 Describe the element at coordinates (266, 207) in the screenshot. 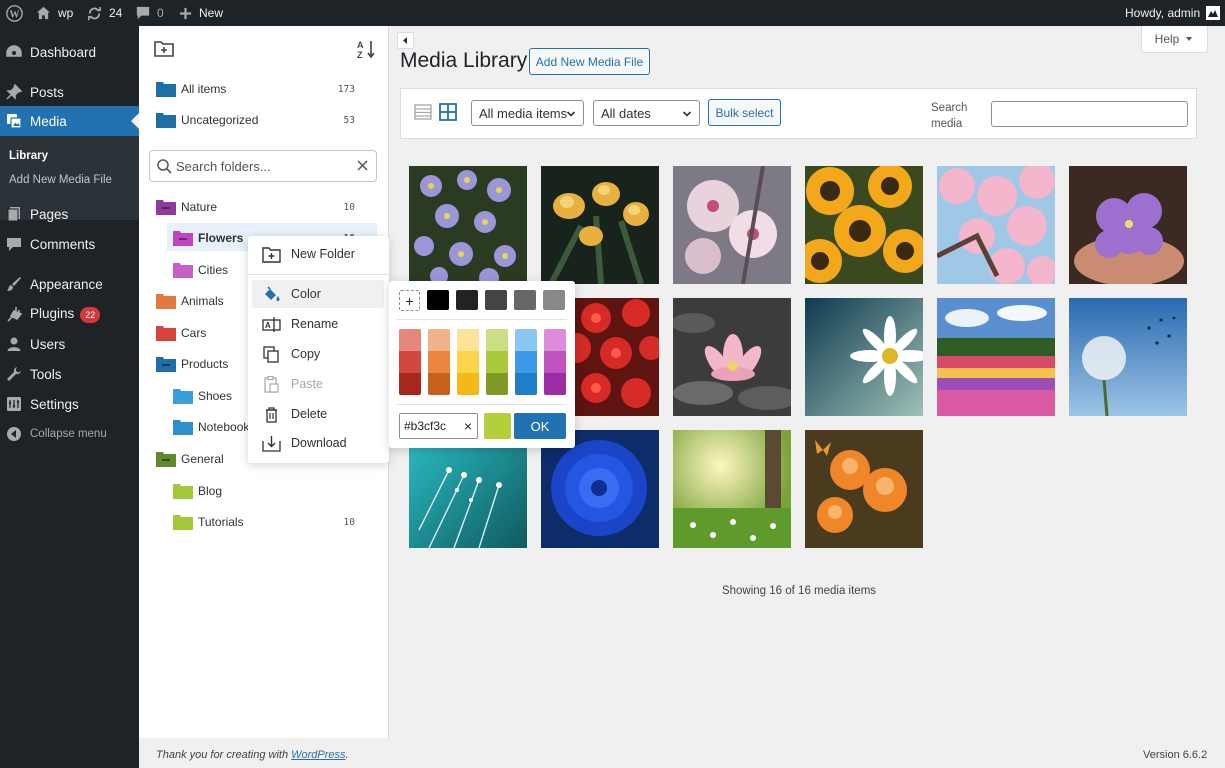

I see `folder-nature: Nature 10` at that location.